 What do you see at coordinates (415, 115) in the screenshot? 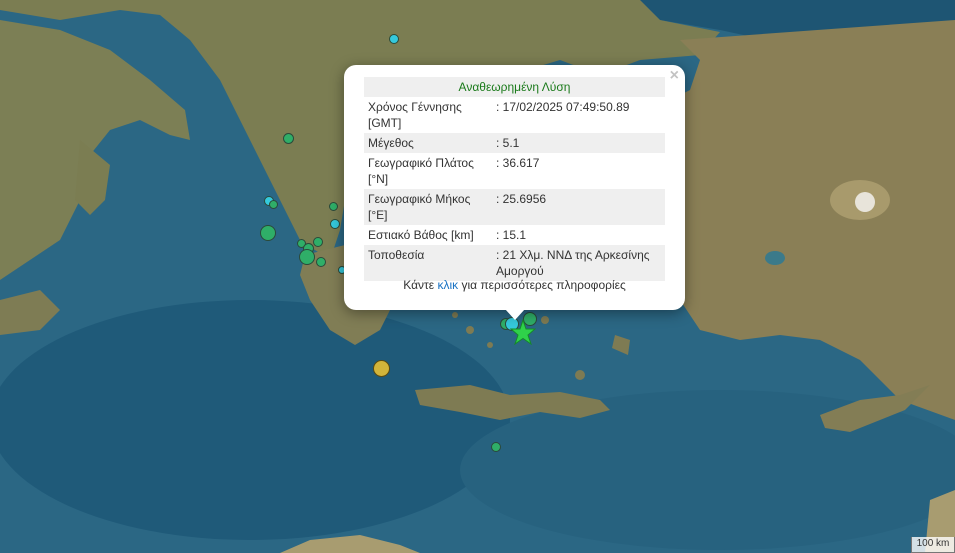
I see `origin-time-label: Χρόνος Γέννησης [GMT]` at bounding box center [415, 115].